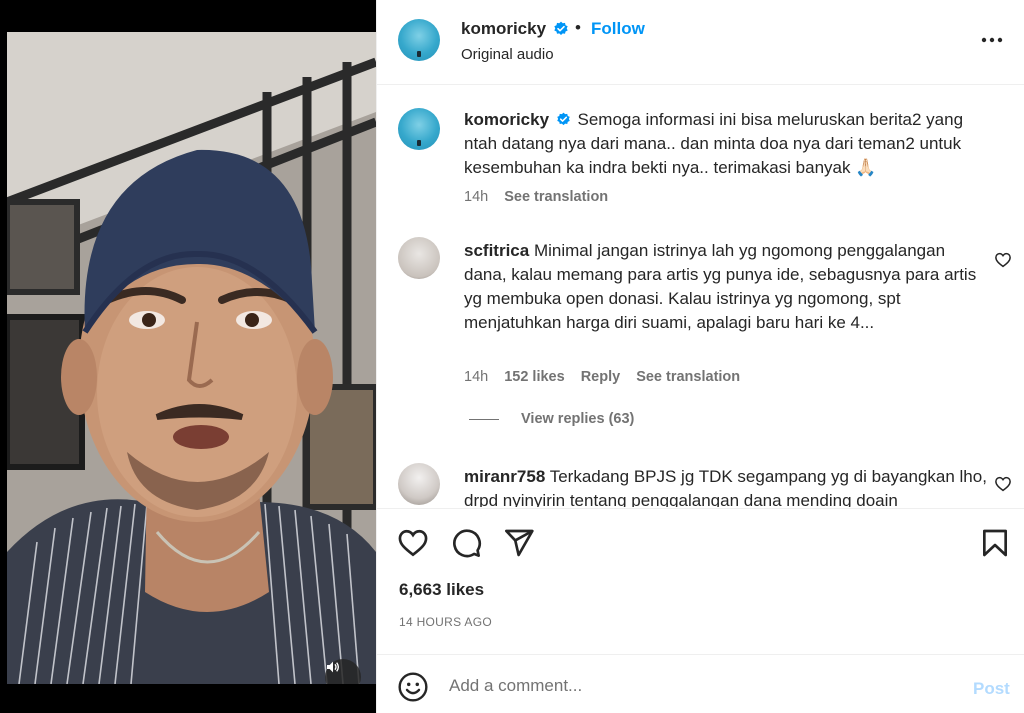 The image size is (1024, 713). I want to click on comment-see-translation-button: See translation, so click(688, 377).